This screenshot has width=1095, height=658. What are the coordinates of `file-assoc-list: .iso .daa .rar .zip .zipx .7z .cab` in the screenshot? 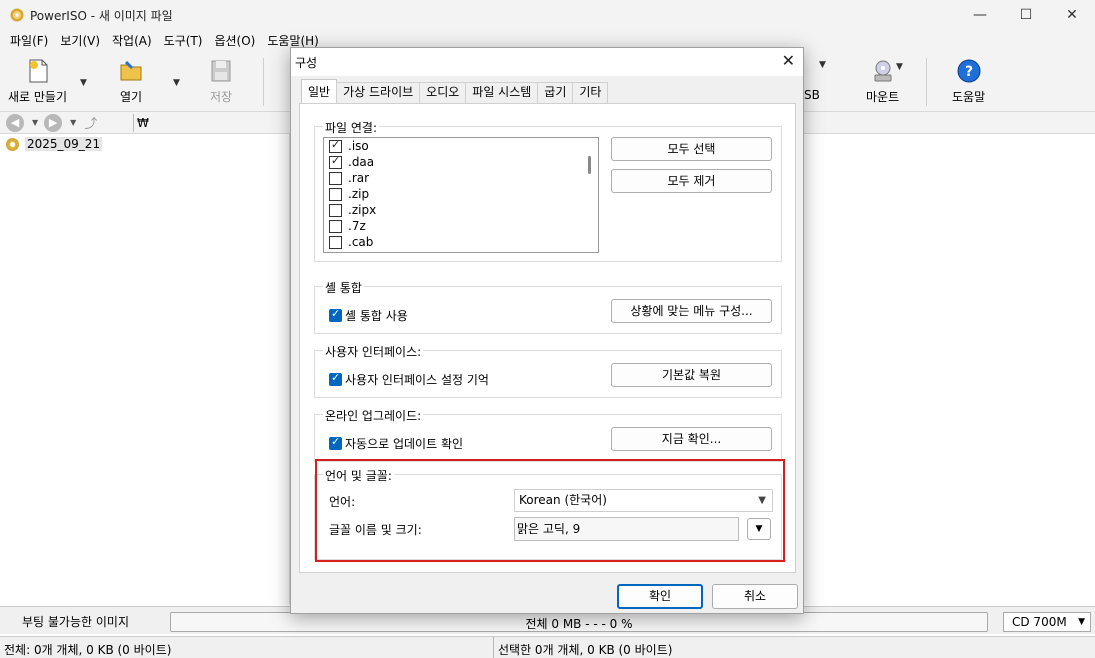 It's located at (461, 195).